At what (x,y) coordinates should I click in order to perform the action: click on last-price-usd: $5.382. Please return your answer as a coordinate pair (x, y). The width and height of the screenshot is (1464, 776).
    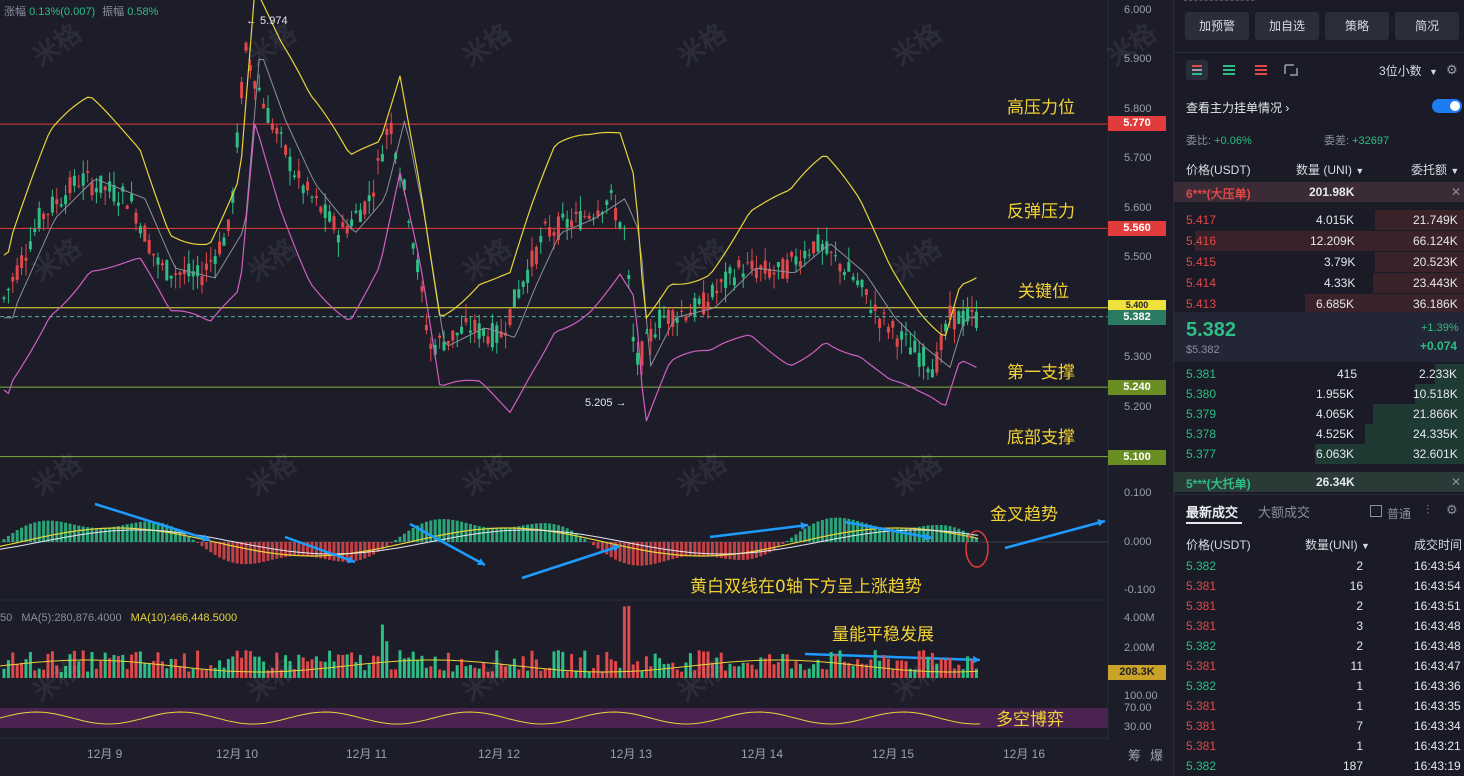
    Looking at the image, I should click on (1203, 350).